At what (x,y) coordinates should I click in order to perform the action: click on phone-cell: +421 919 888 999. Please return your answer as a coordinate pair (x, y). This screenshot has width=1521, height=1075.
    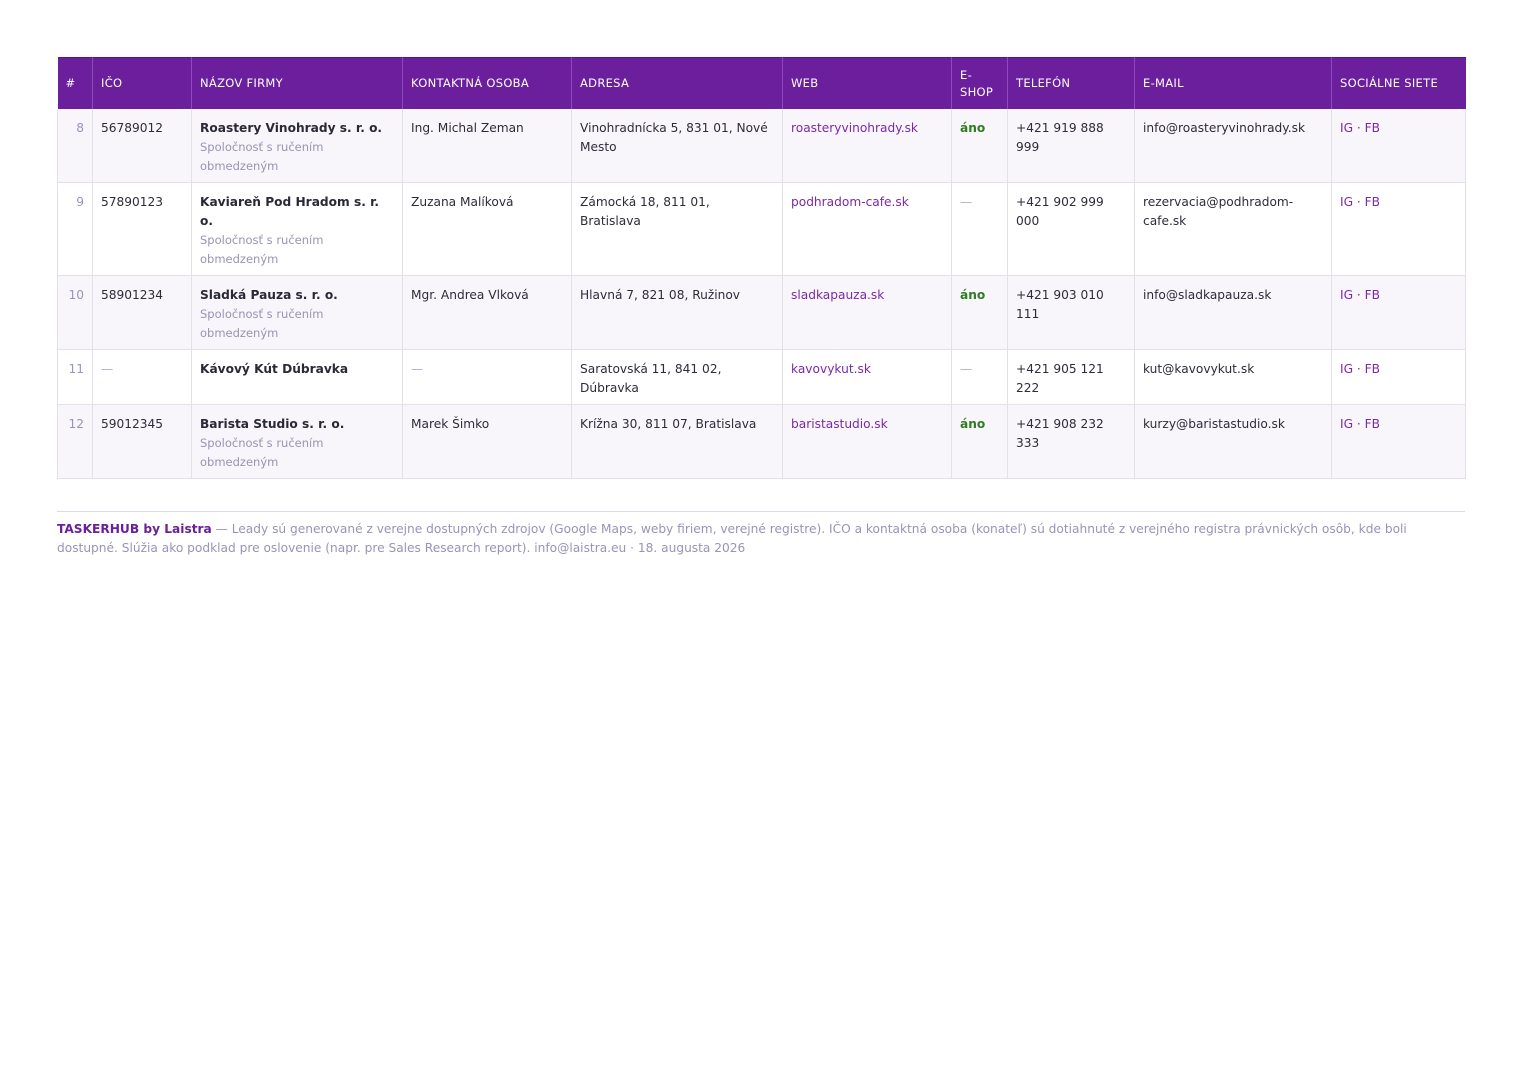
    Looking at the image, I should click on (1071, 146).